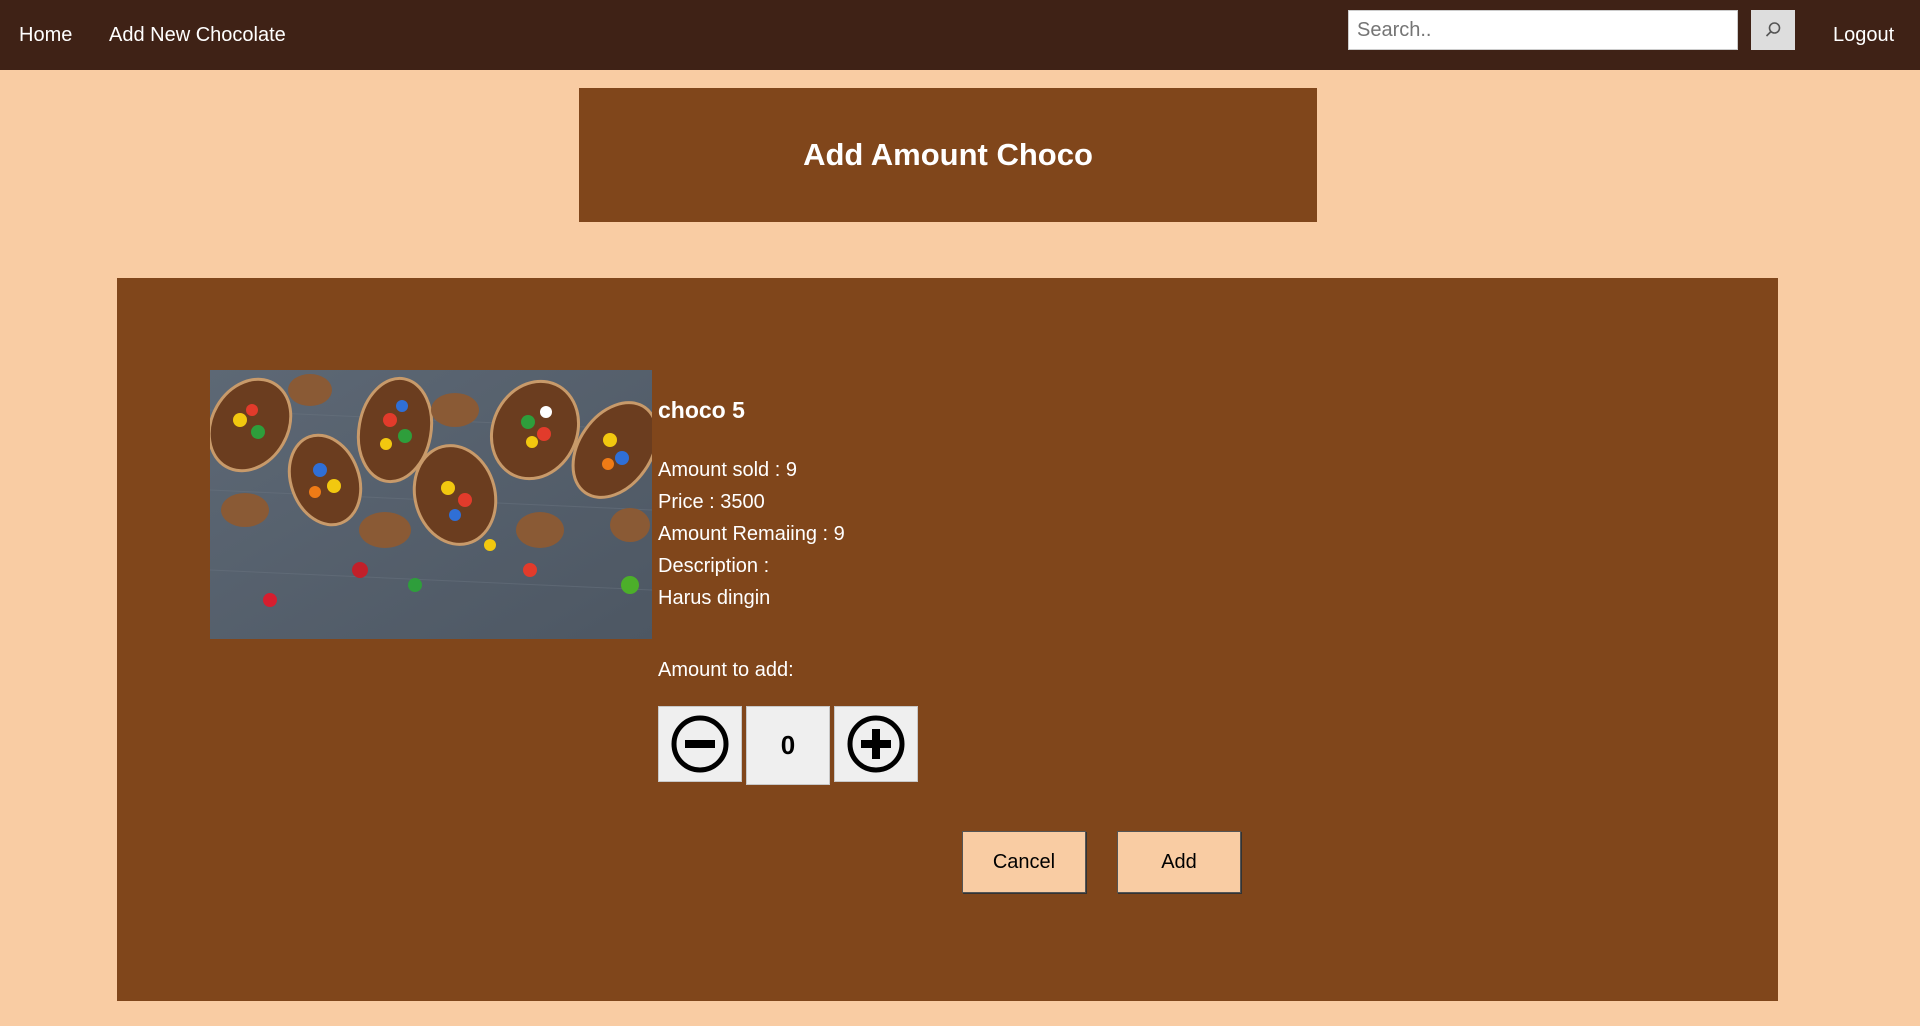 The image size is (1920, 1026). I want to click on search-button, so click(1773, 30).